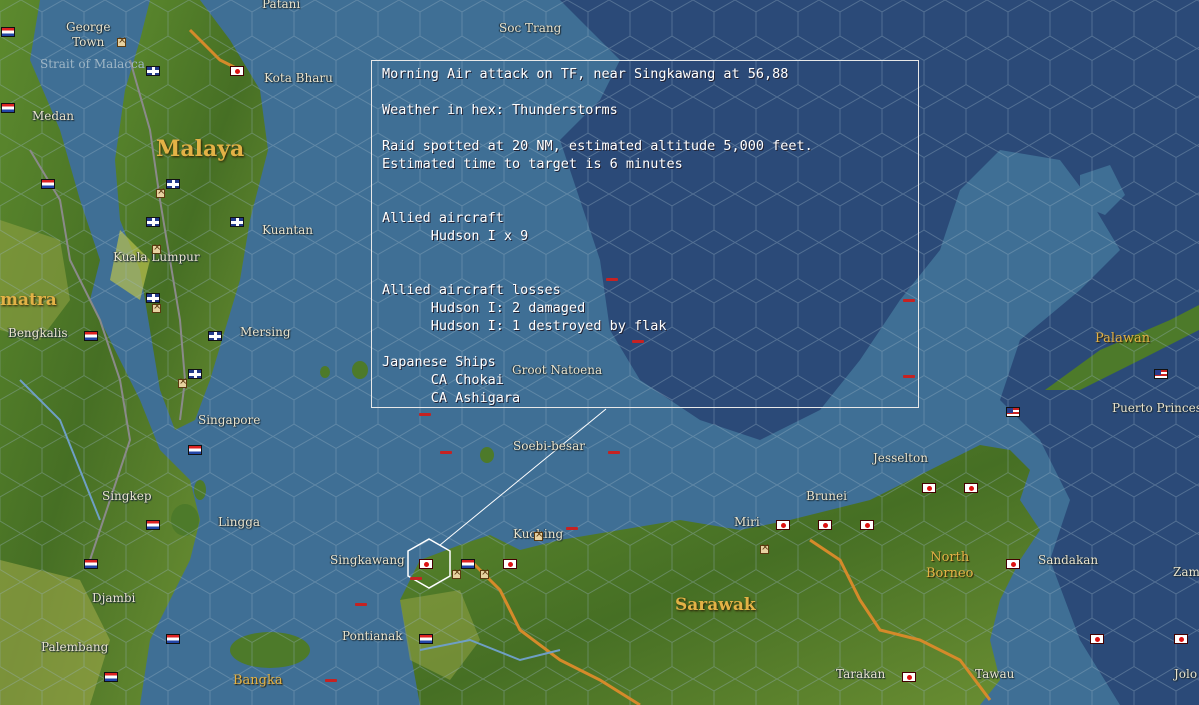  What do you see at coordinates (484, 308) in the screenshot?
I see `report-line-loss-damaged: Hudson I: 2 damaged` at bounding box center [484, 308].